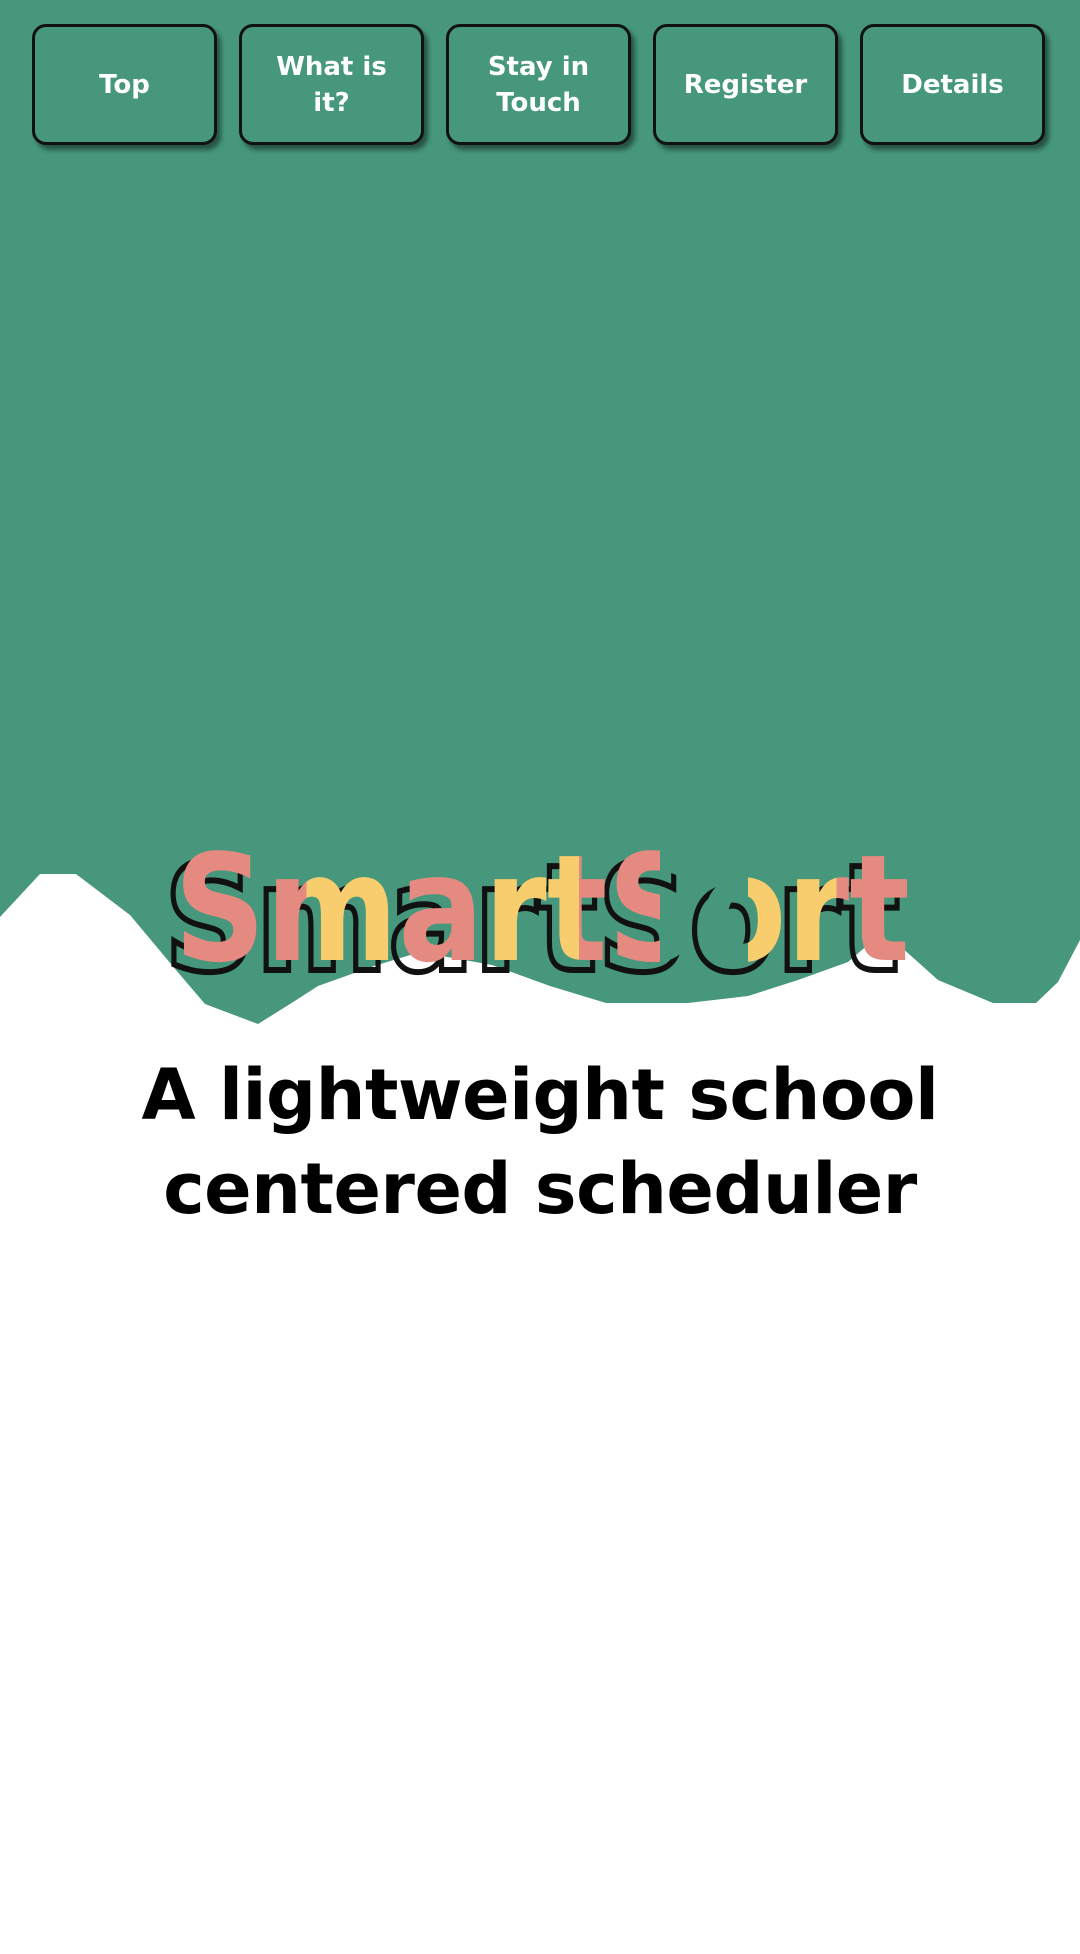 This screenshot has width=1080, height=1954. I want to click on nav-details-button: Details, so click(952, 84).